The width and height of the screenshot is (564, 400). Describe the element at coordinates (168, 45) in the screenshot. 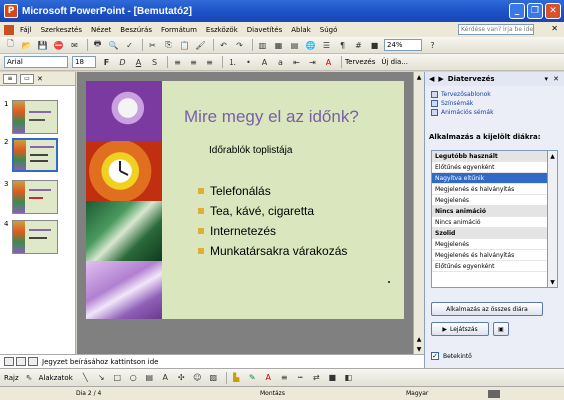

I see `copy-icon: ⎘` at that location.